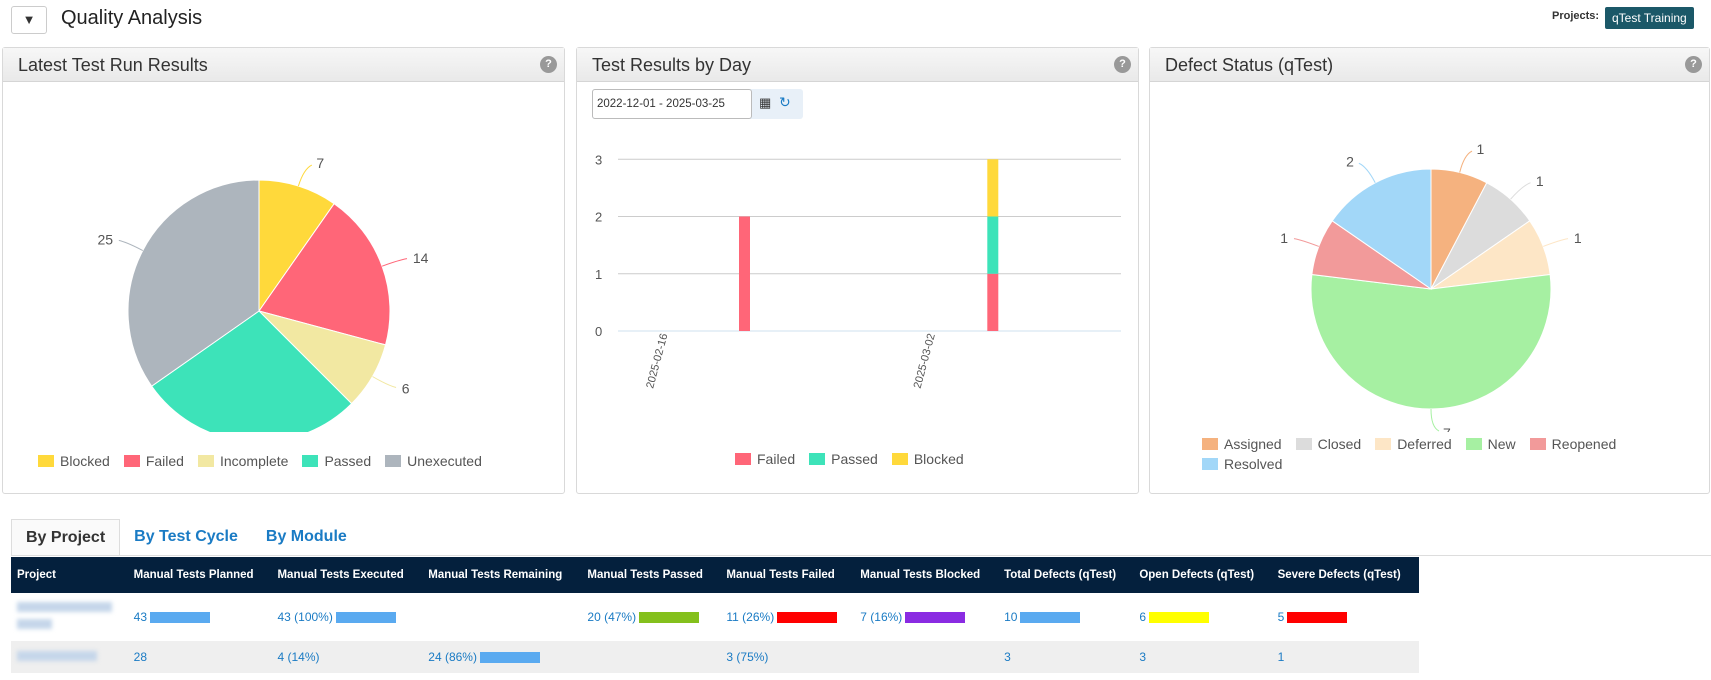  Describe the element at coordinates (502, 657) in the screenshot. I see `table-cell: 24 (86%)` at that location.